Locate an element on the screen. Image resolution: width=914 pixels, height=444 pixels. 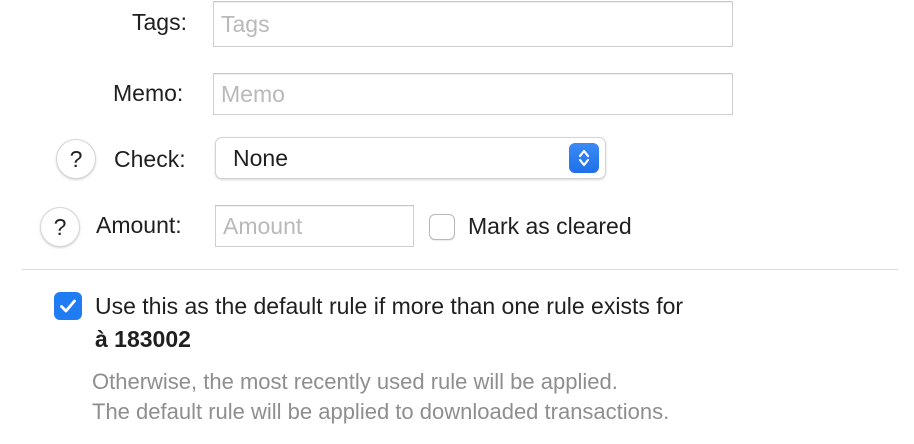
default-rule-payee: à 183002 is located at coordinates (143, 339).